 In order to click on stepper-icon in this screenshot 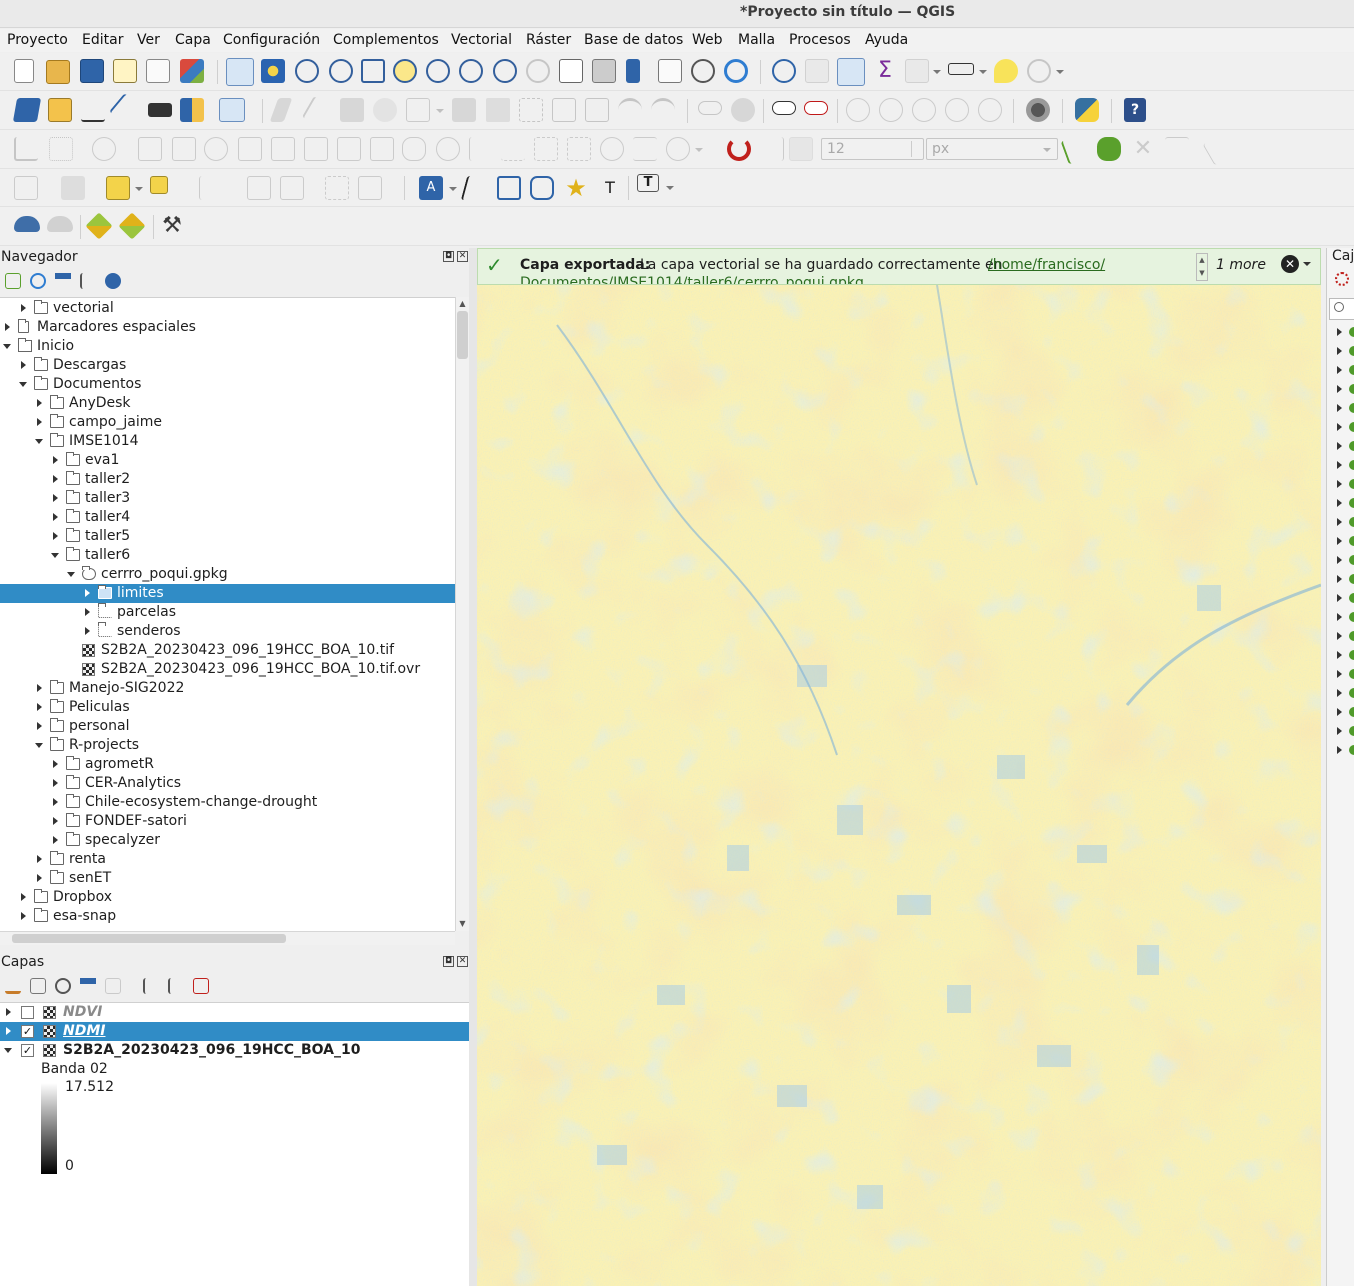, I will do `click(916, 149)`.